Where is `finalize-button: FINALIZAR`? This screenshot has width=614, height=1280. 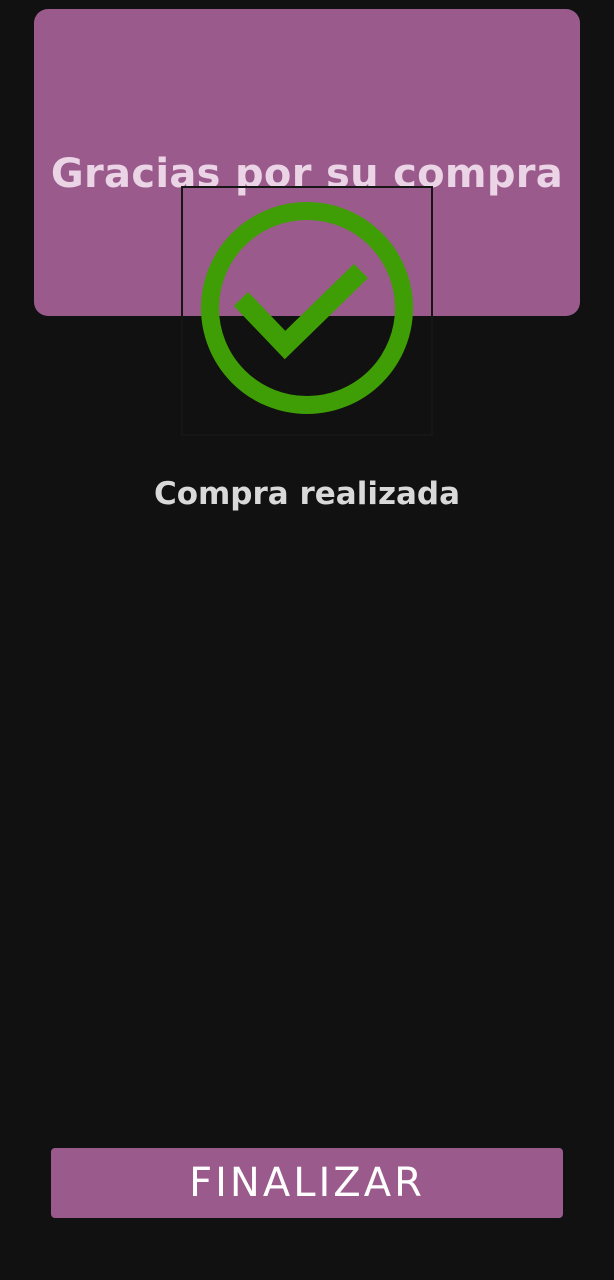 finalize-button: FINALIZAR is located at coordinates (307, 1183).